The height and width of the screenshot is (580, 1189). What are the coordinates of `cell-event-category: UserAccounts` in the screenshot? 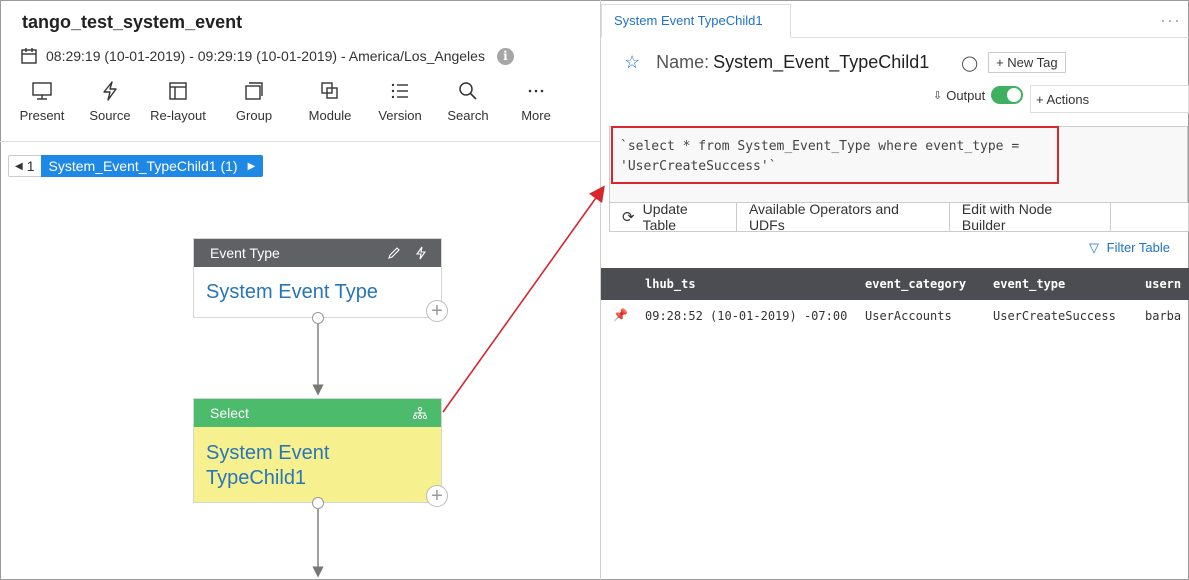 It's located at (908, 316).